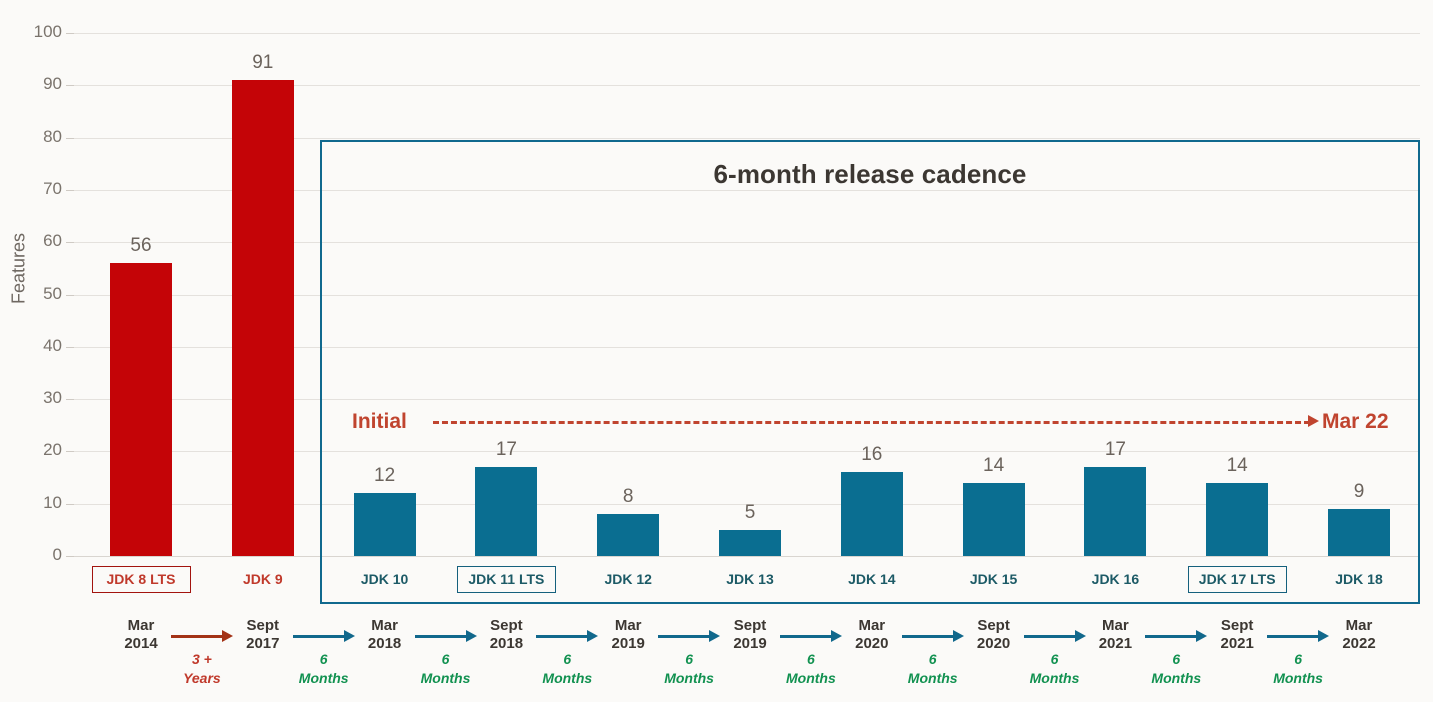 This screenshot has width=1433, height=702. I want to click on category-label-jdk-10: JDK 10, so click(385, 579).